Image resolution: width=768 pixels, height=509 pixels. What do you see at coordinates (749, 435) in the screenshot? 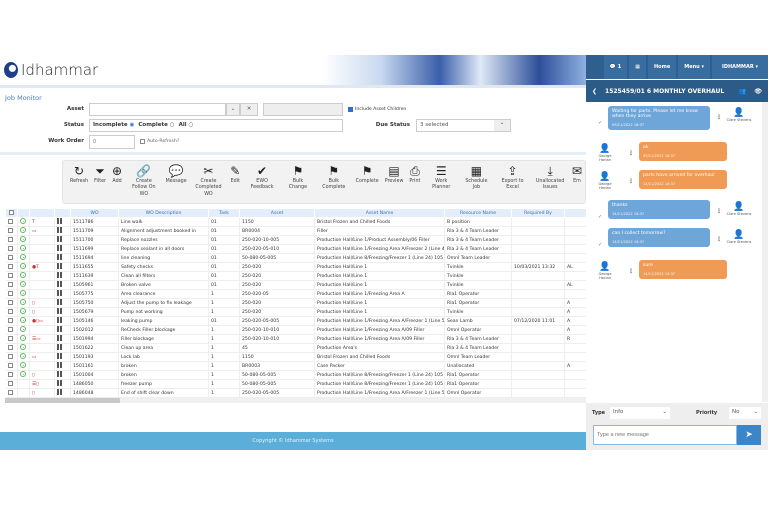
I see `send-button: ➤` at bounding box center [749, 435].